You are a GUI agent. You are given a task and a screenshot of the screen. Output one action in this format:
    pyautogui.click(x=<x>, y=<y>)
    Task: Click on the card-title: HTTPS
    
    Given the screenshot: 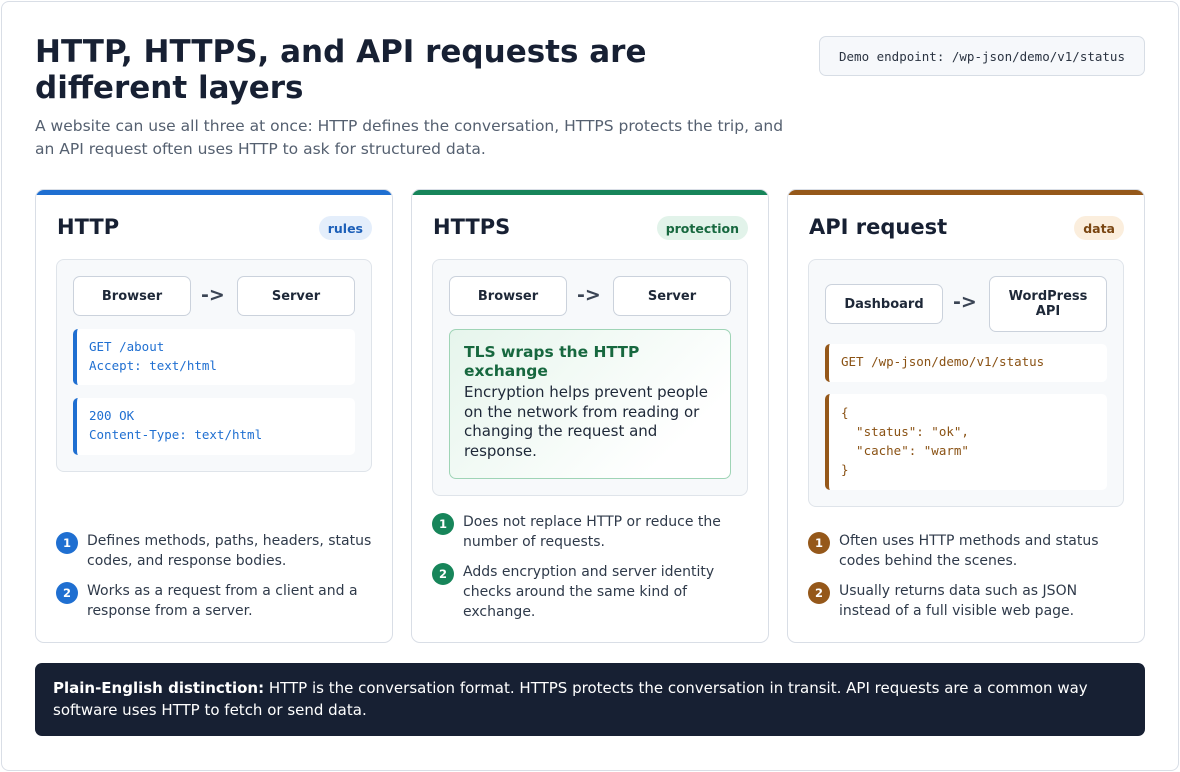 What is the action you would take?
    pyautogui.click(x=472, y=227)
    